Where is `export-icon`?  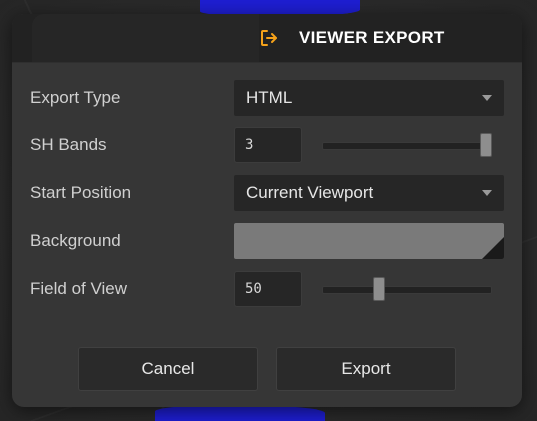
export-icon is located at coordinates (269, 38).